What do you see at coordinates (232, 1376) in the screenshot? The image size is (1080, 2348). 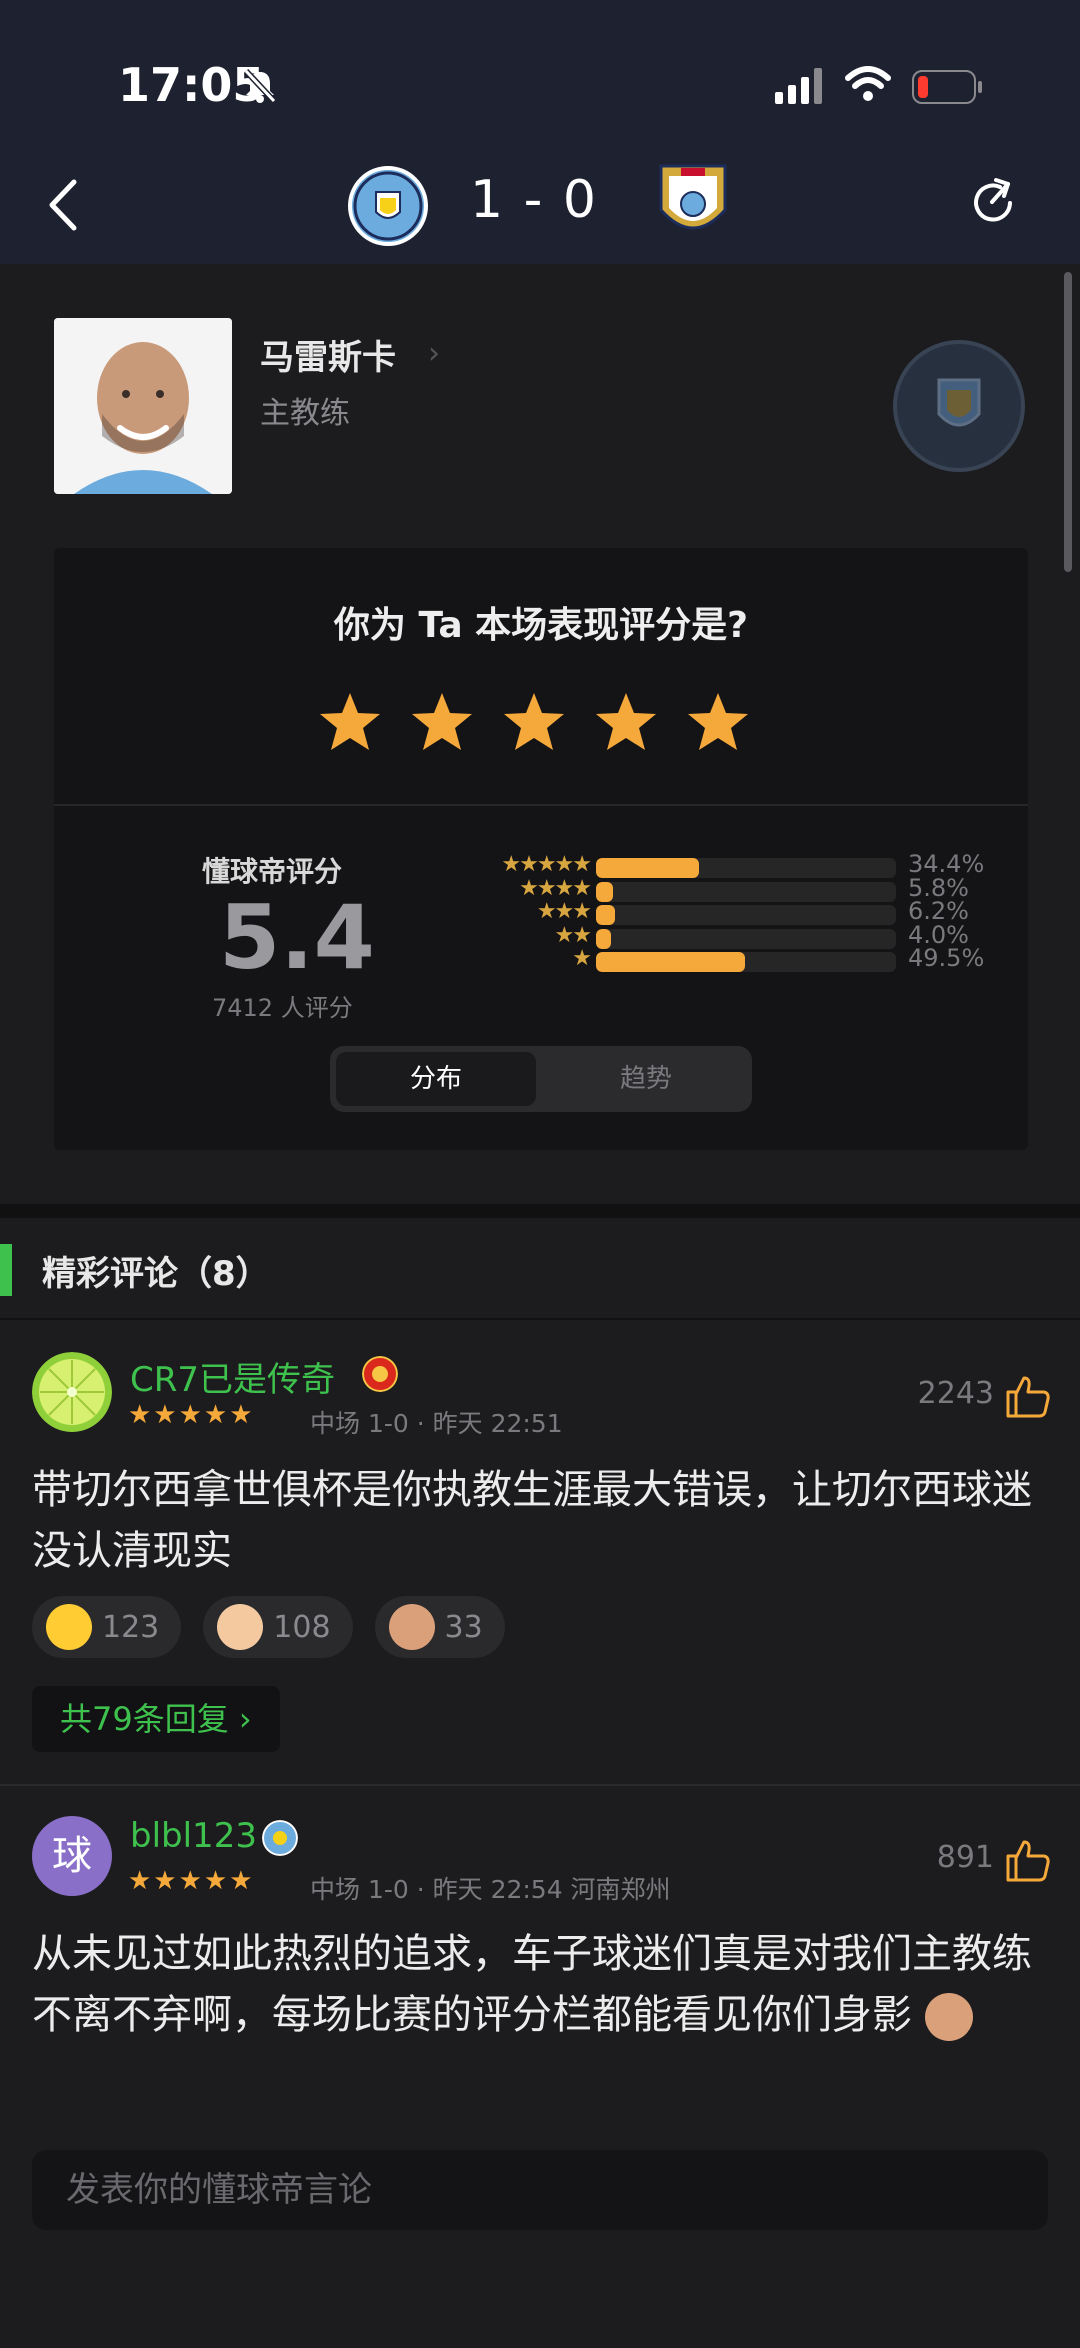 I see `comment-username: CR7已是传奇` at bounding box center [232, 1376].